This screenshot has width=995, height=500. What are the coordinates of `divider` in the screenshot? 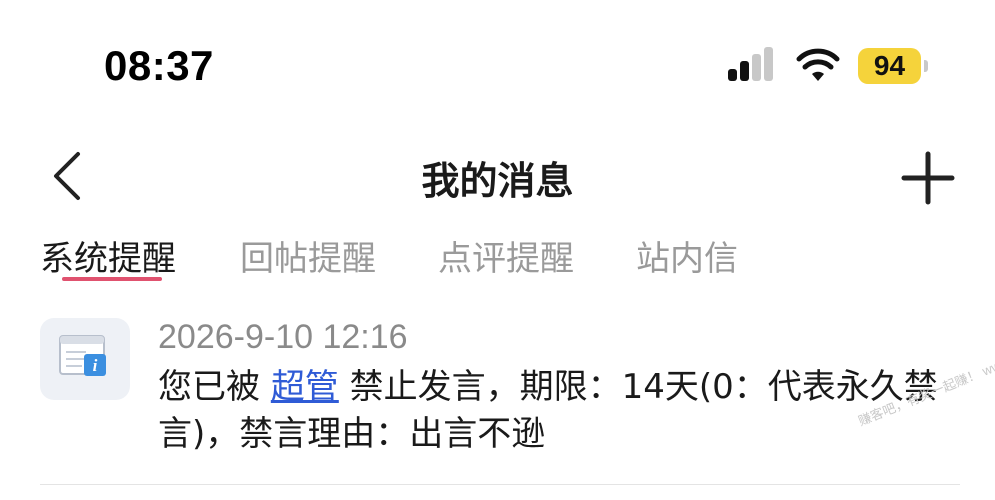 It's located at (500, 484).